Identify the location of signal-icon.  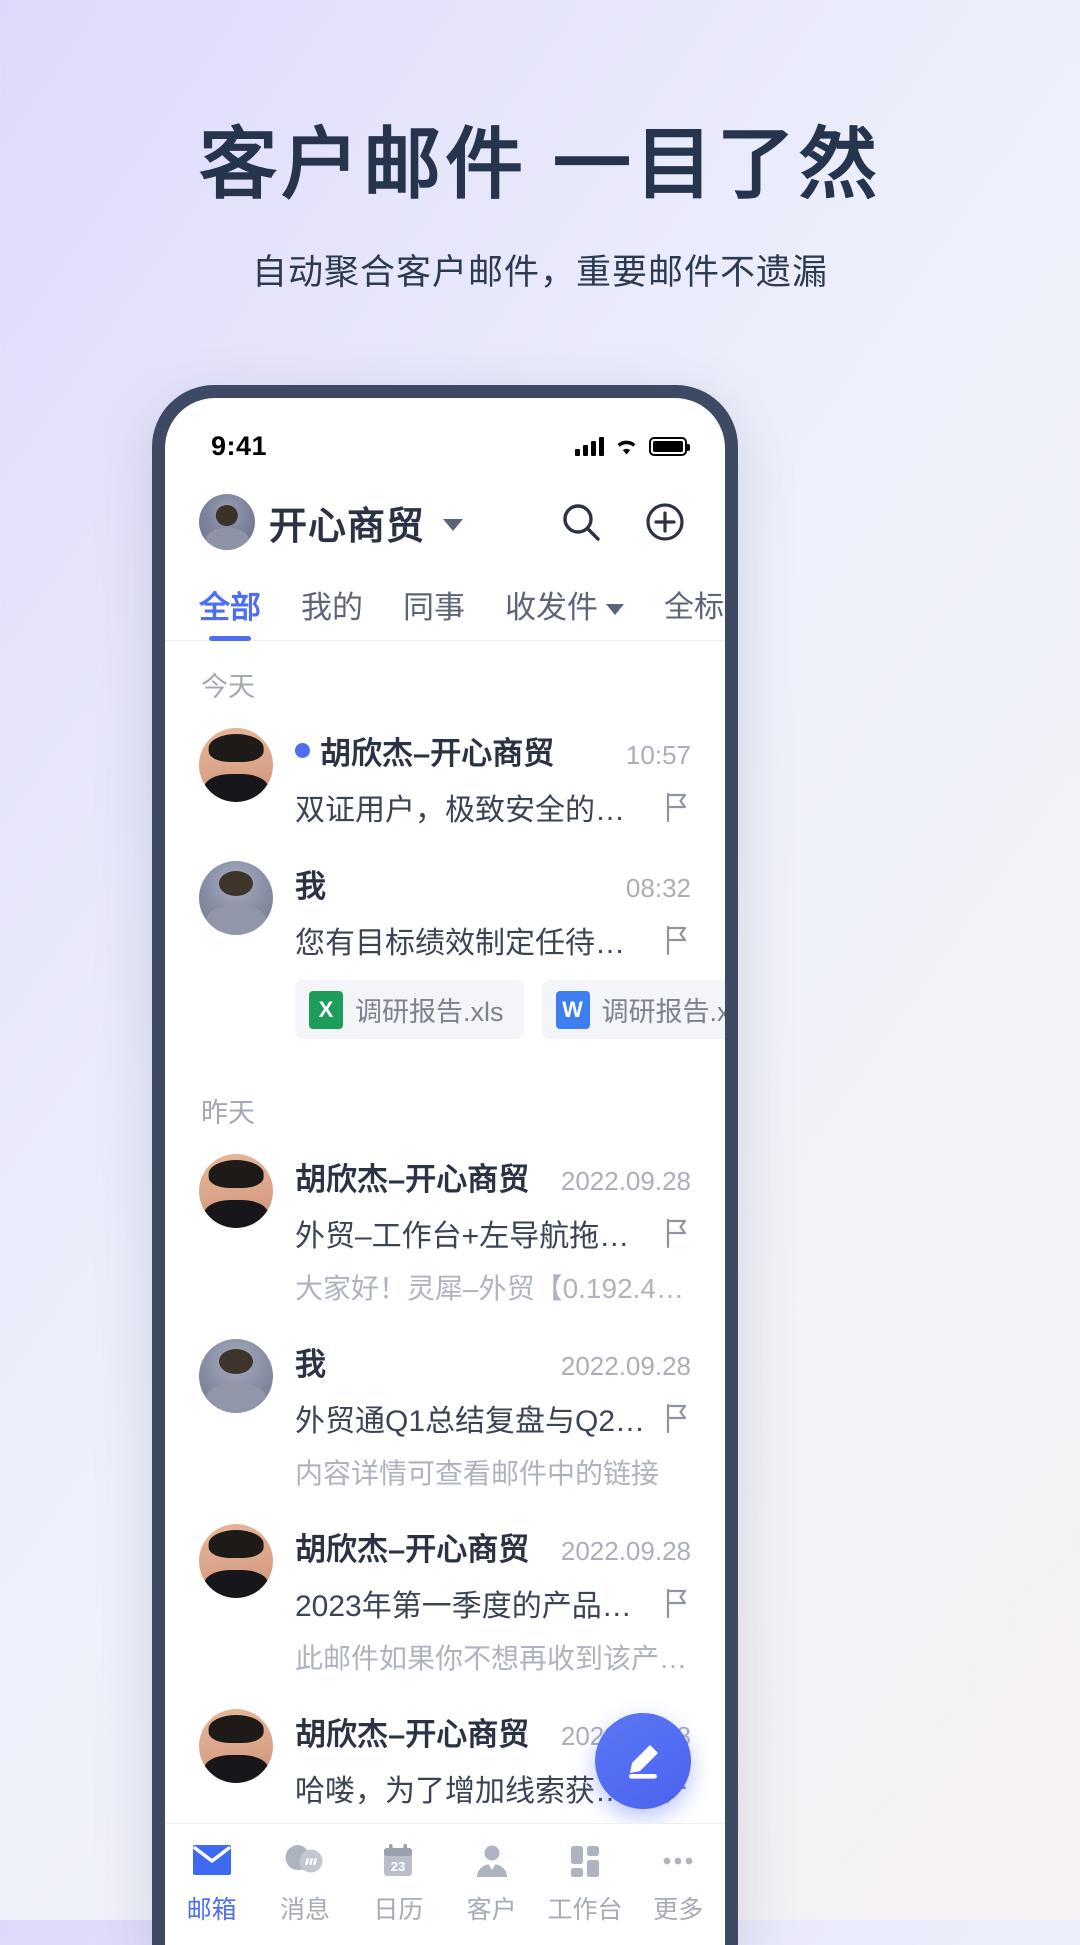
(589, 446).